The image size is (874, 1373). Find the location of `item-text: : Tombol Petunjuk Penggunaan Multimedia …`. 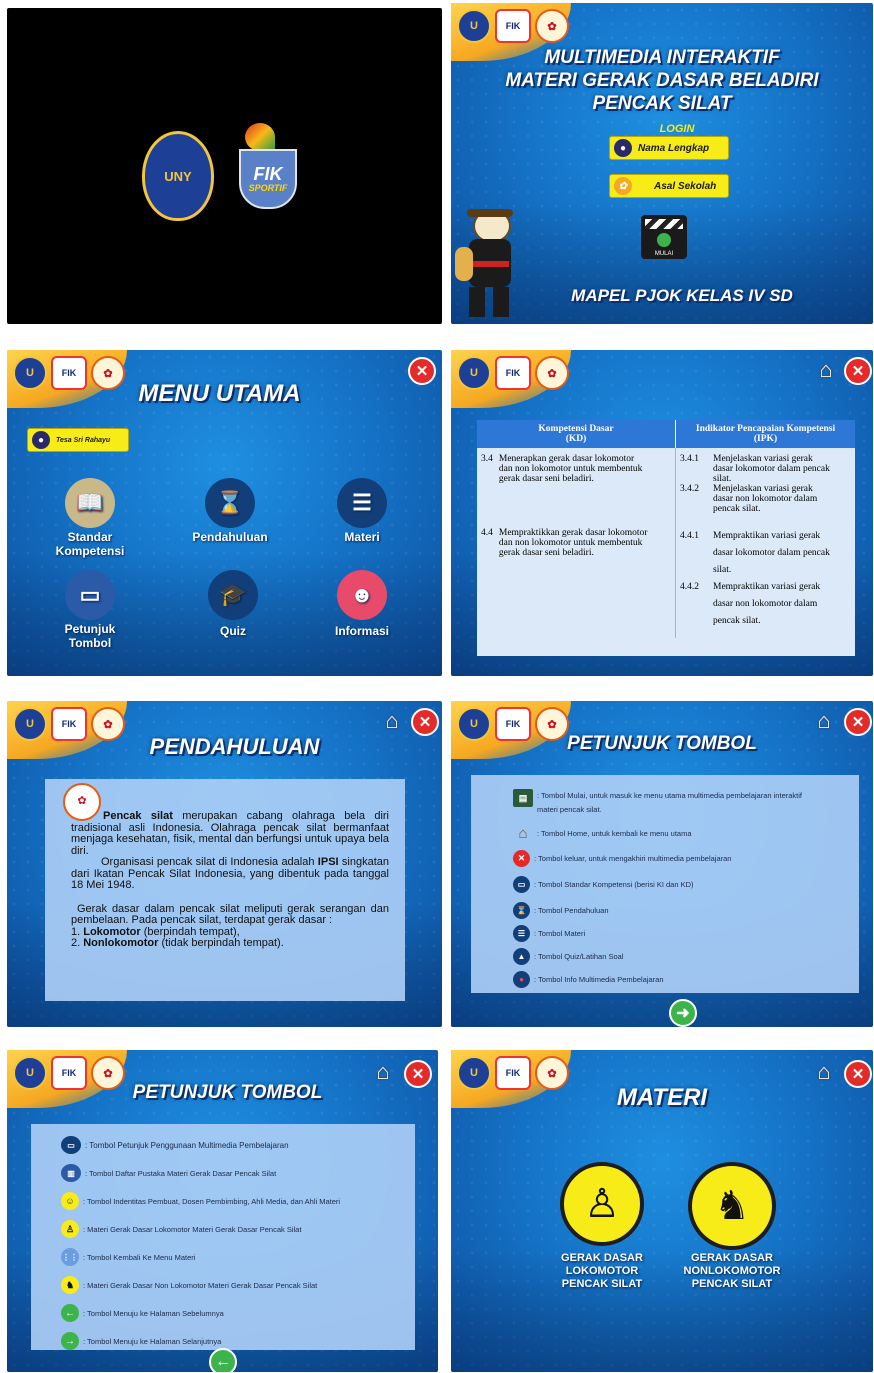

item-text: : Tombol Petunjuk Penggunaan Multimedia … is located at coordinates (187, 1145).